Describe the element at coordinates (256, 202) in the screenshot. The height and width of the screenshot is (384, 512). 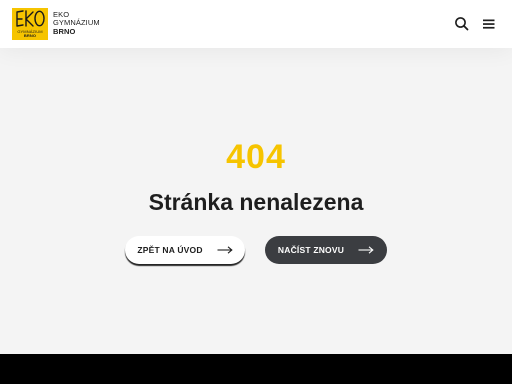
I see `error-title: Stránka nenalezena` at that location.